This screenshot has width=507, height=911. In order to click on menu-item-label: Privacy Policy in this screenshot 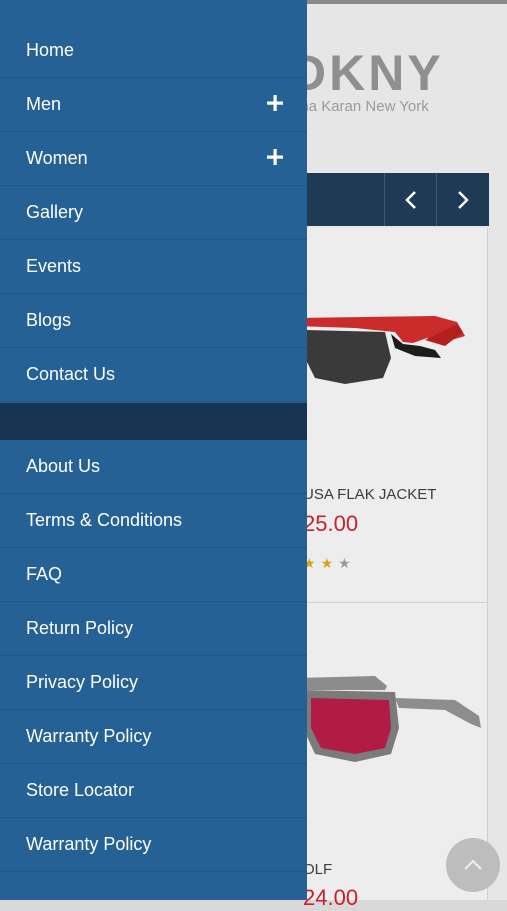, I will do `click(82, 682)`.